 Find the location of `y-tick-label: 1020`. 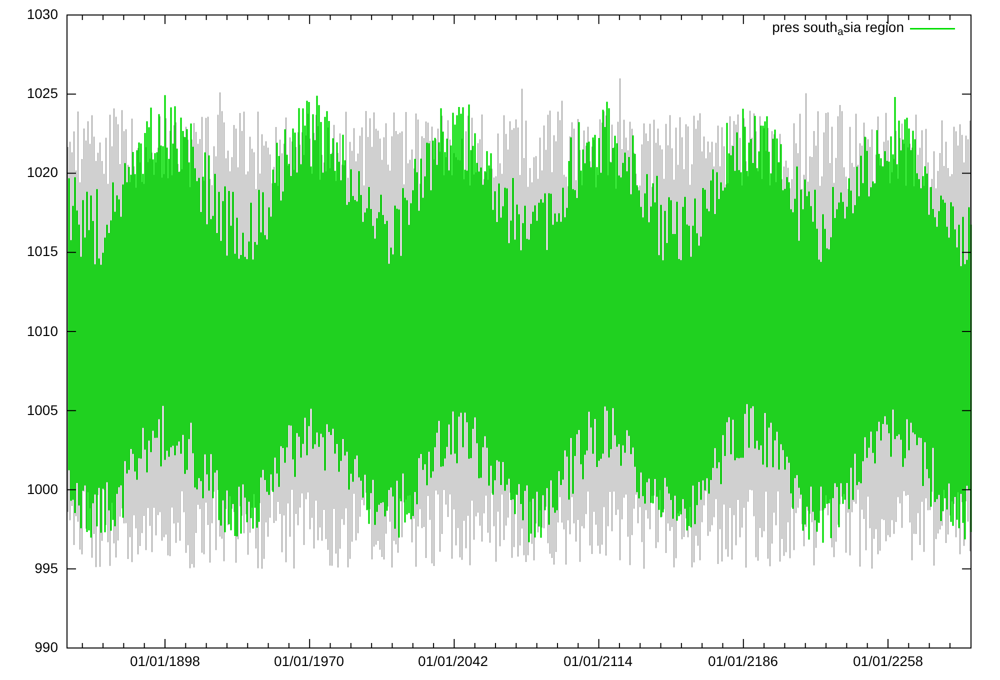

y-tick-label: 1020 is located at coordinates (42, 172).